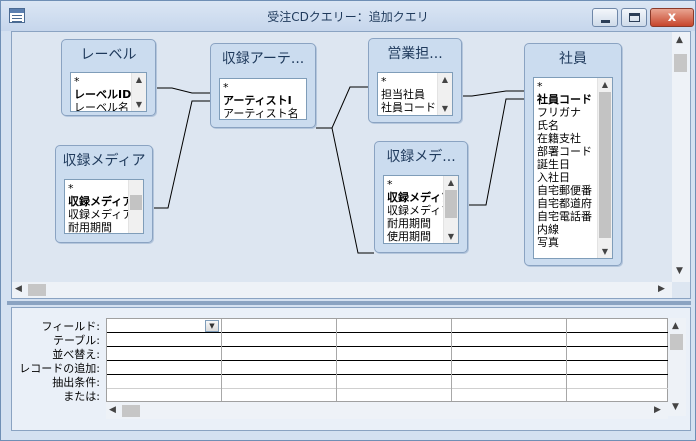  I want to click on field-item: 氏名, so click(548, 125).